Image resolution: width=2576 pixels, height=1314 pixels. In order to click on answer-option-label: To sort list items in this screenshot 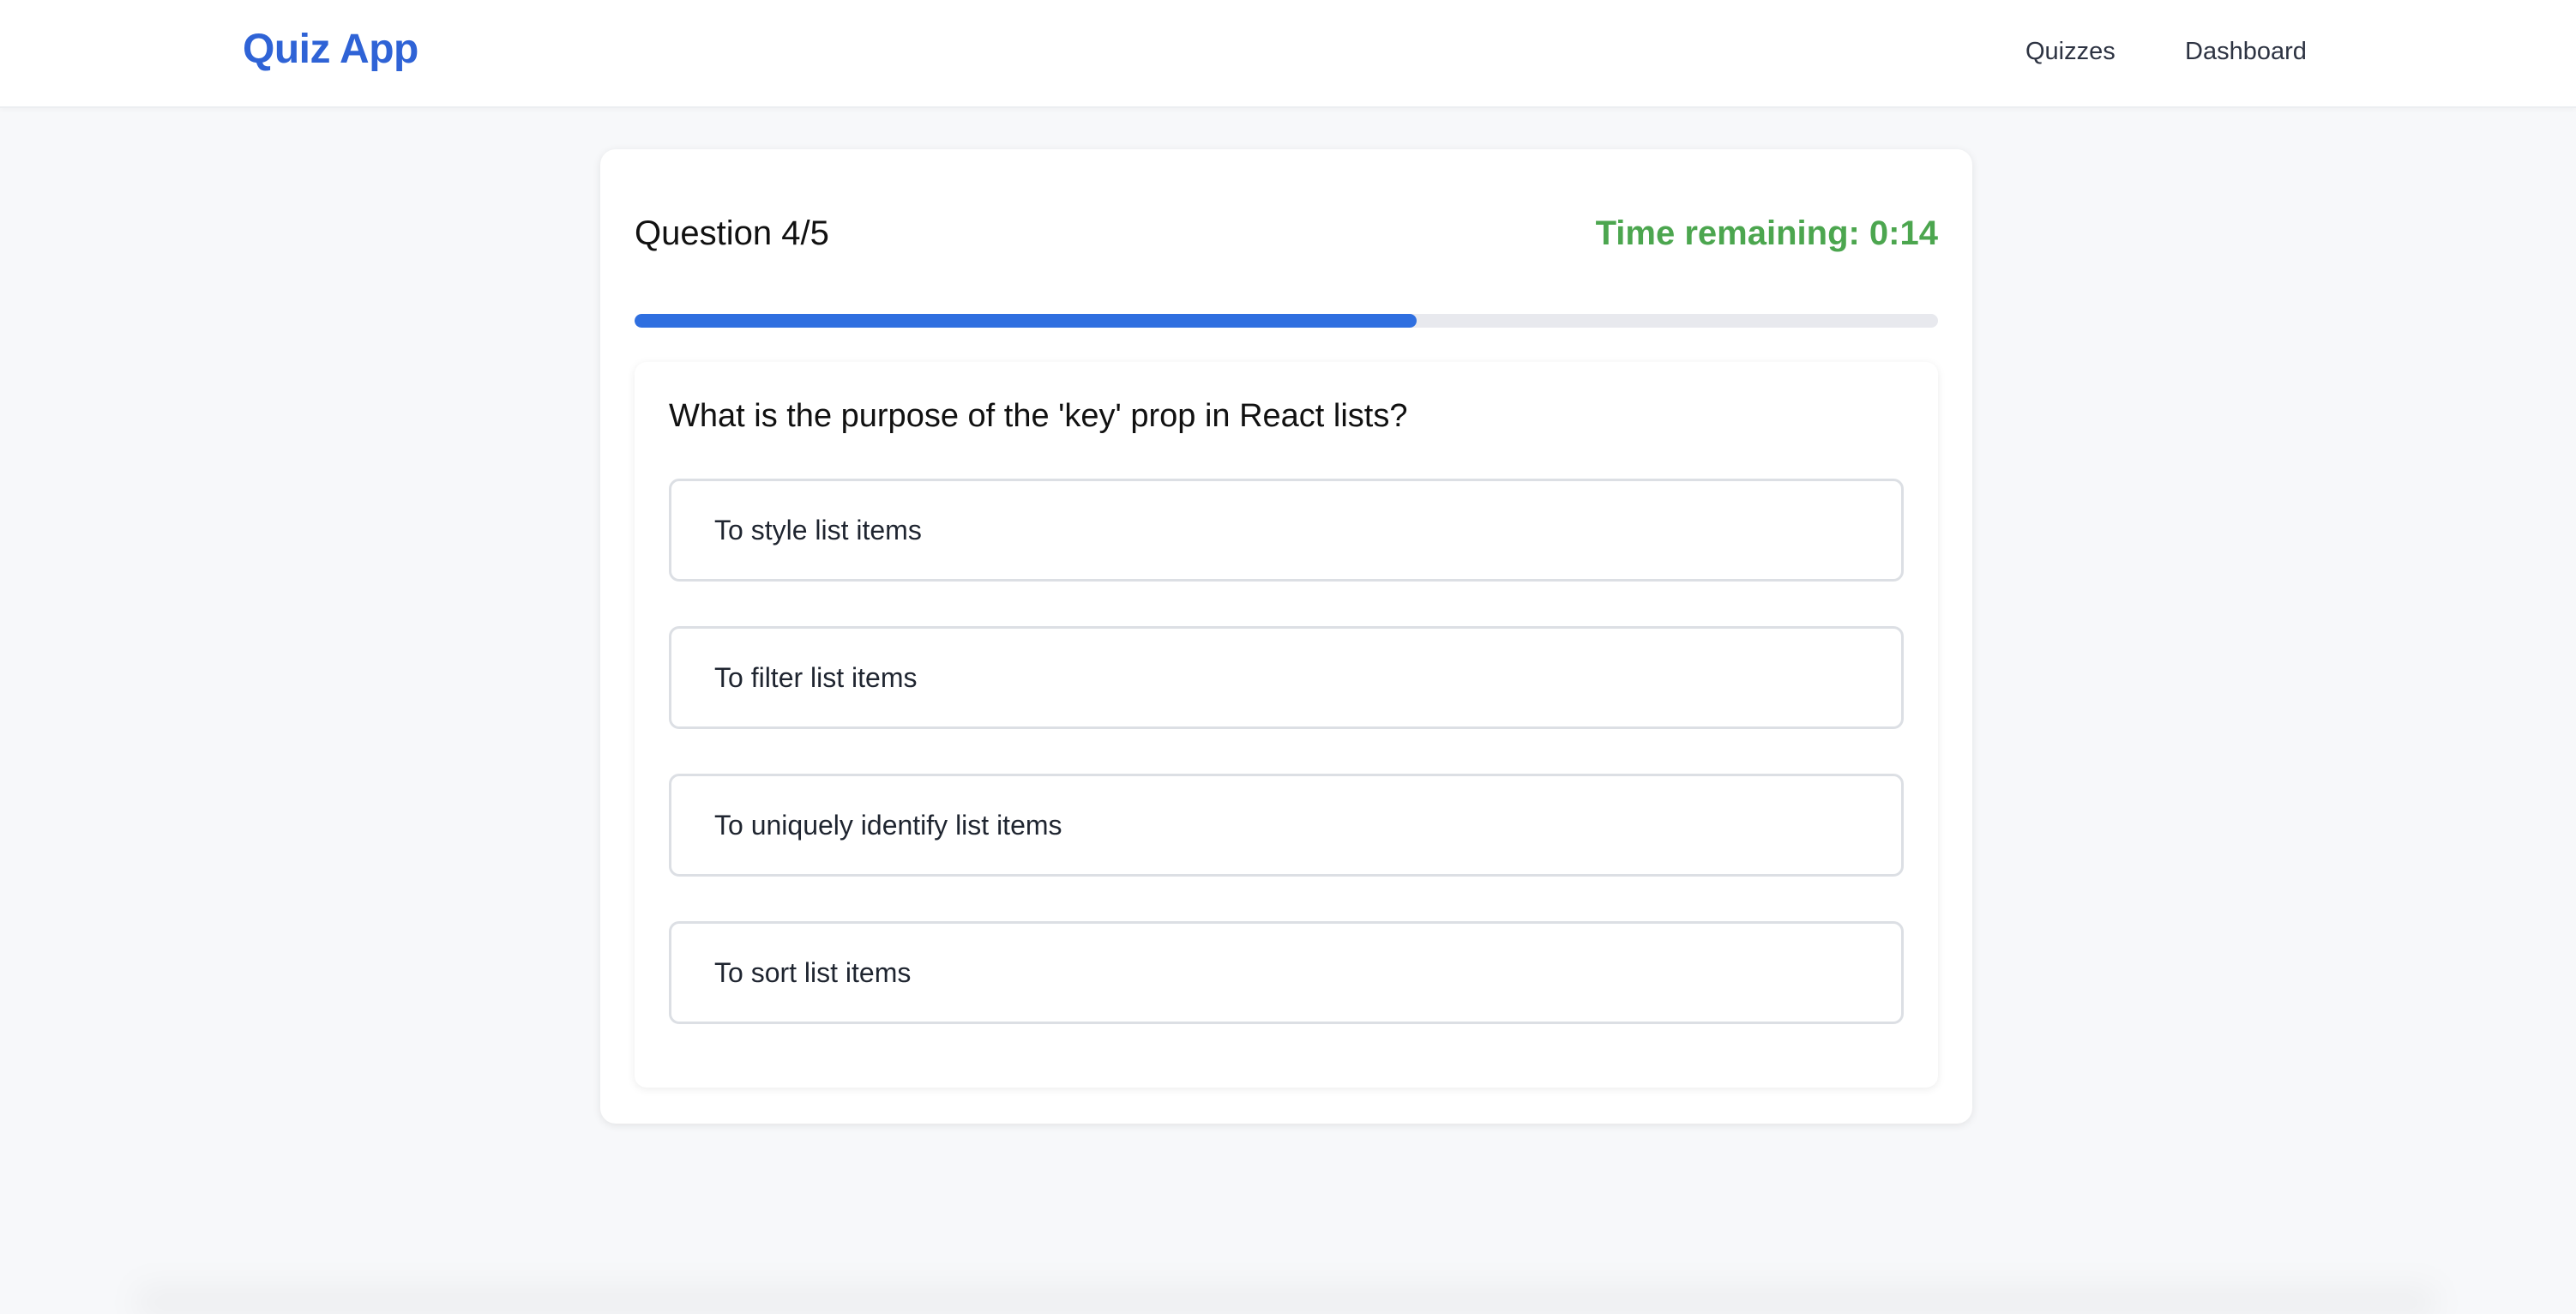, I will do `click(813, 972)`.